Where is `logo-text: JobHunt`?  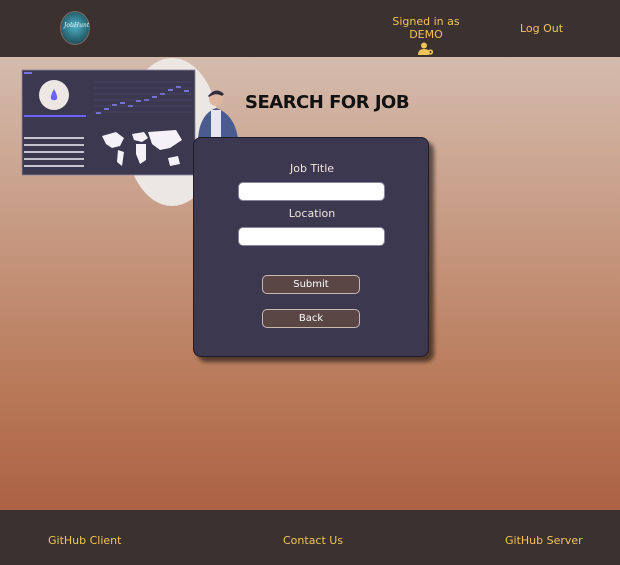
logo-text: JobHunt is located at coordinates (77, 25).